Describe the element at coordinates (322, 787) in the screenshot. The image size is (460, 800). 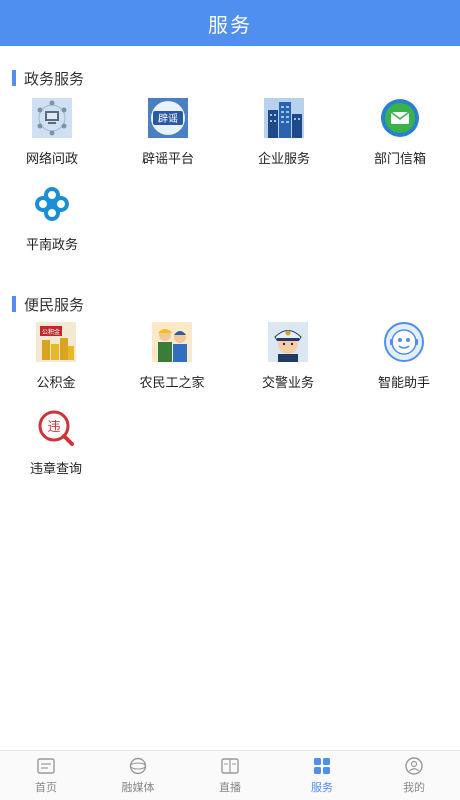
I see `tab-label: 服务` at that location.